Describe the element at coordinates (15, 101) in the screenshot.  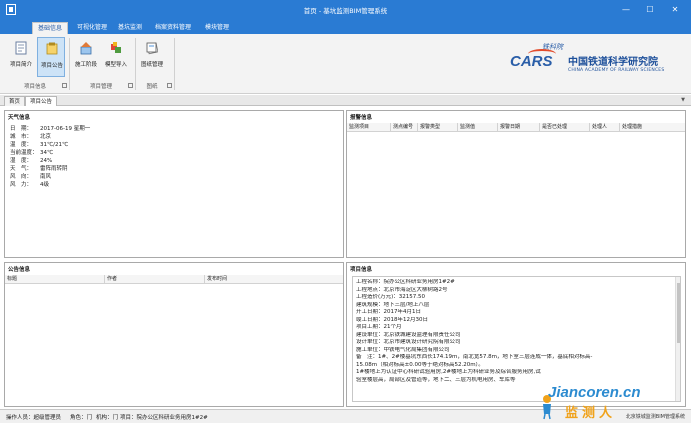
I see `doc-tab-home: 首页` at that location.